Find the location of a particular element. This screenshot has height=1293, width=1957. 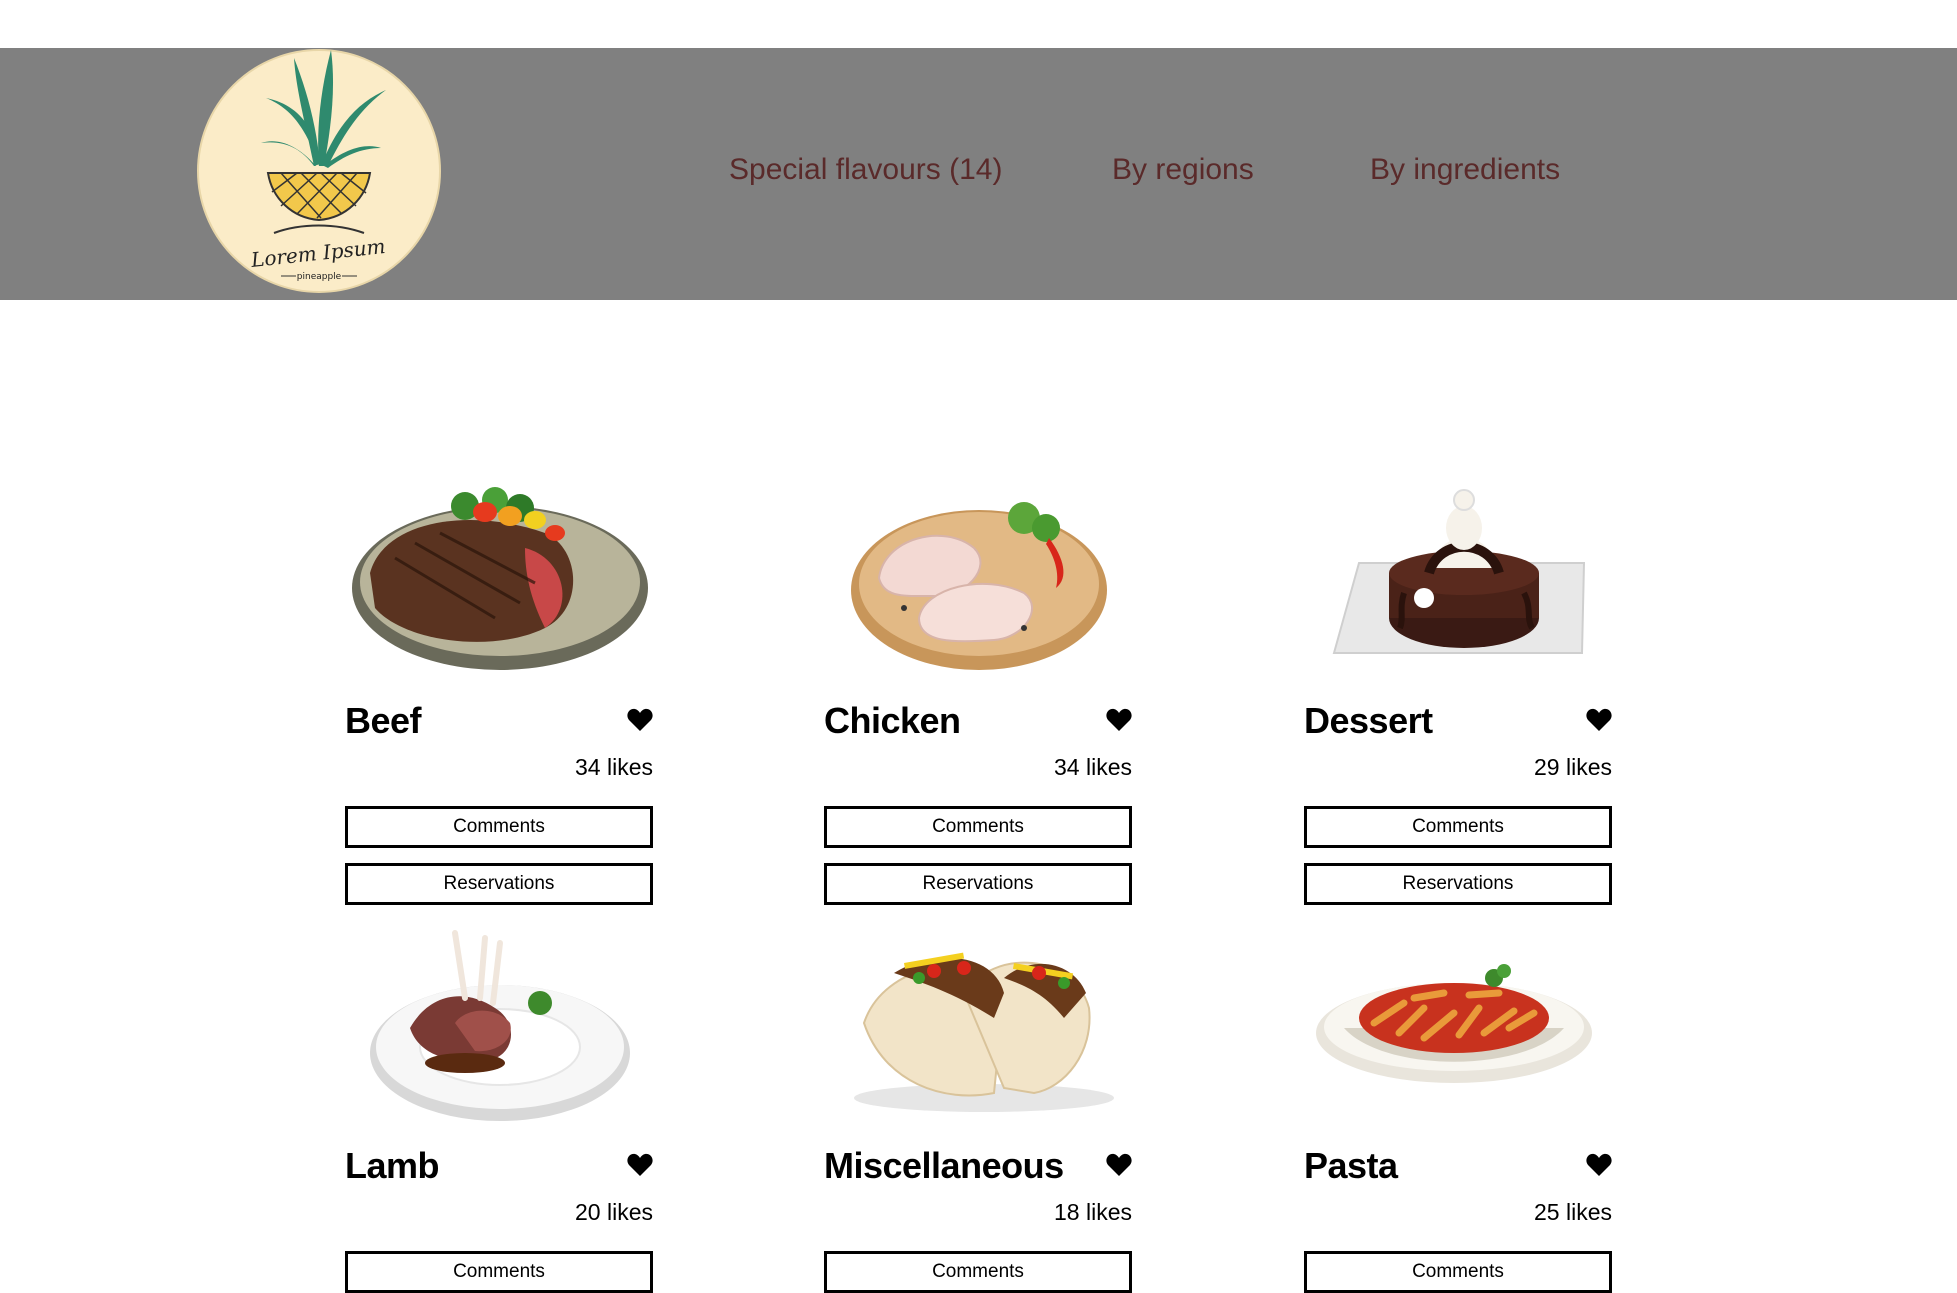

svg-text: pineapple is located at coordinates (319, 277).